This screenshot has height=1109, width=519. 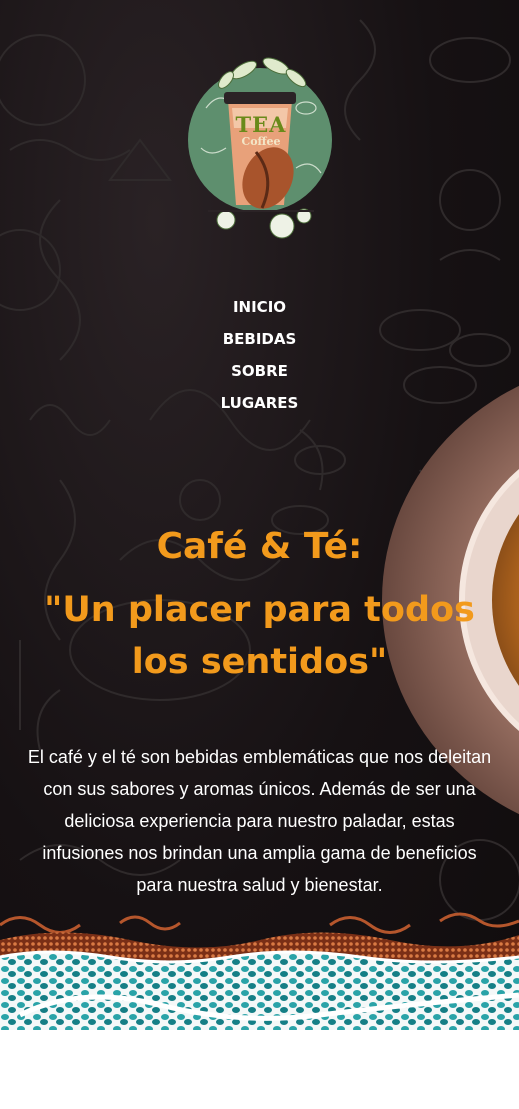 I want to click on decorative-band, so click(x=259, y=973).